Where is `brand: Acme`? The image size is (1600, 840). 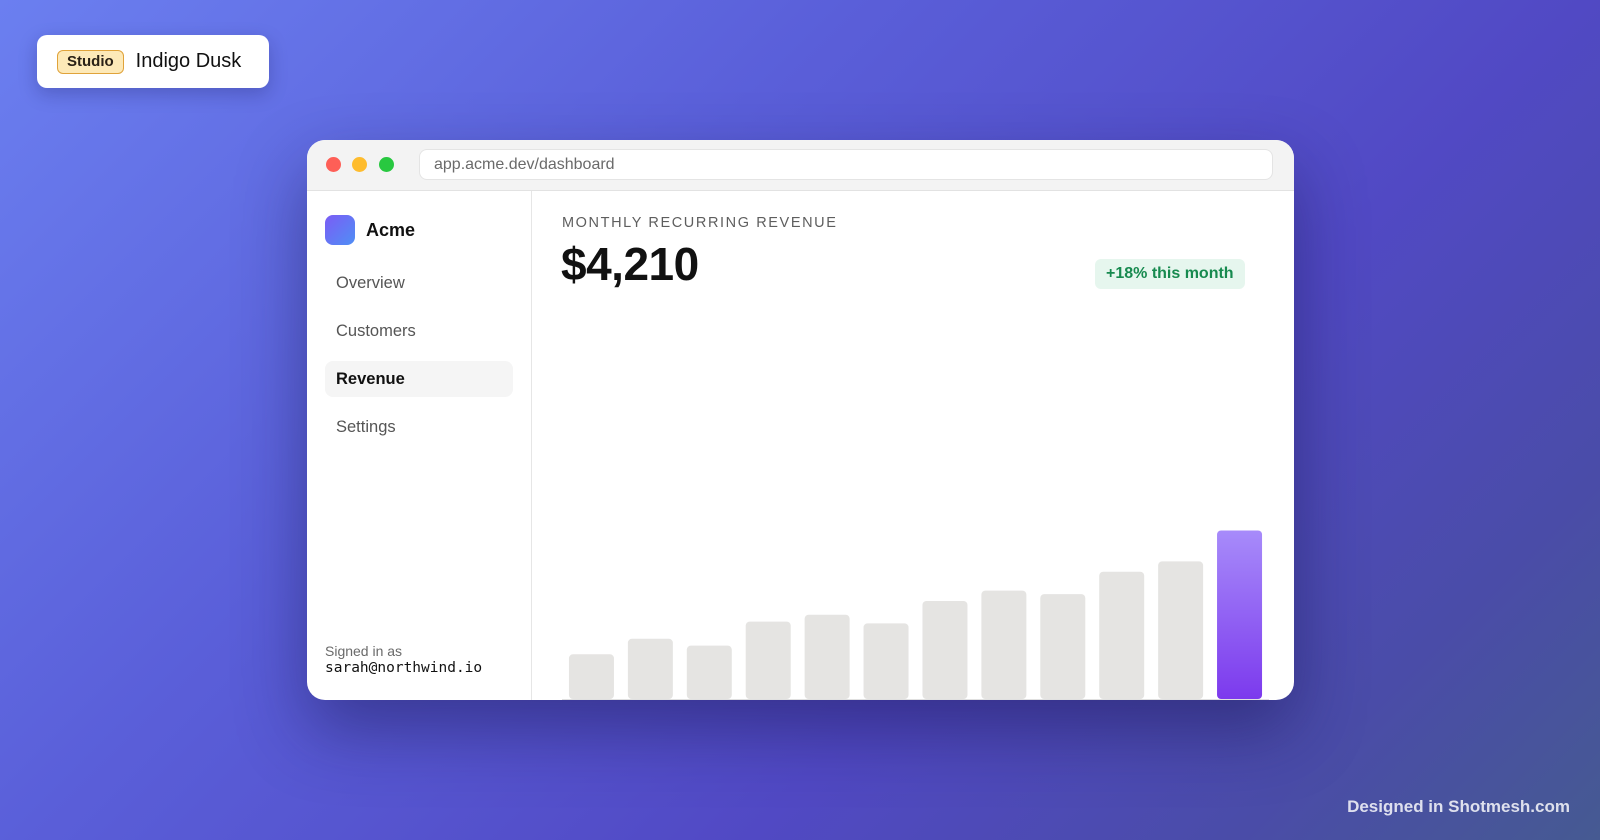
brand: Acme is located at coordinates (370, 230).